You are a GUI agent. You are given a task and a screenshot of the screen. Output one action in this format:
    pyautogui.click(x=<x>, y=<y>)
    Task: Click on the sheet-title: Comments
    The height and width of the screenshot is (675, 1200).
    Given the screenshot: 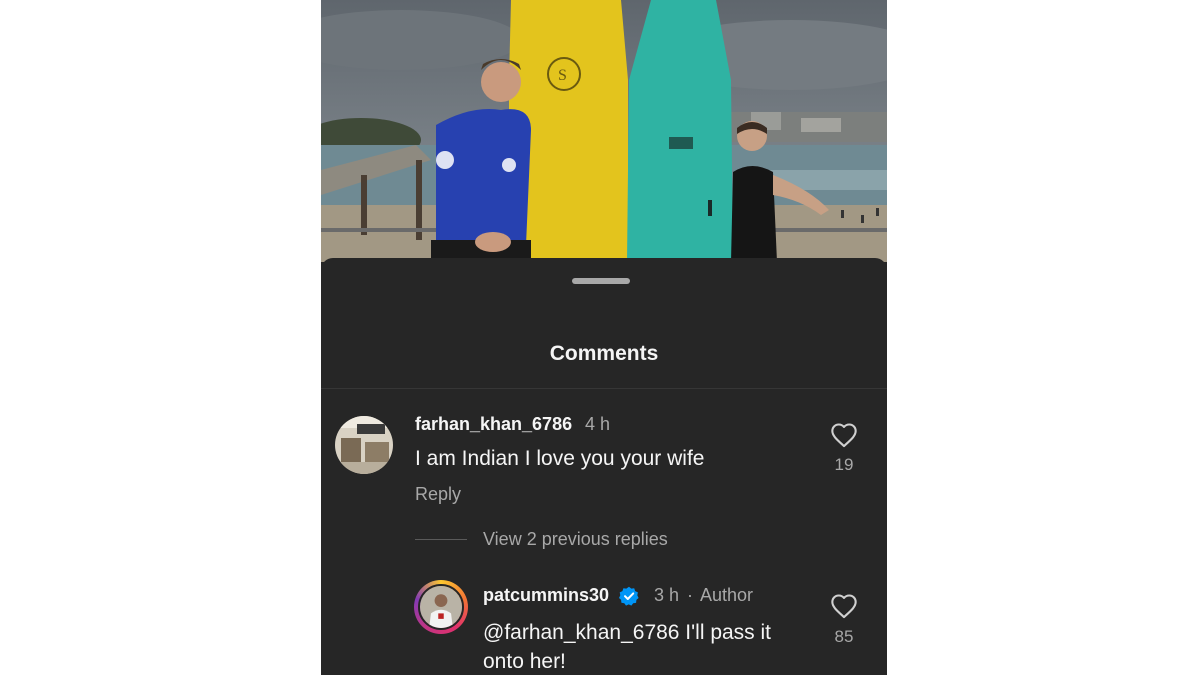 What is the action you would take?
    pyautogui.click(x=604, y=353)
    